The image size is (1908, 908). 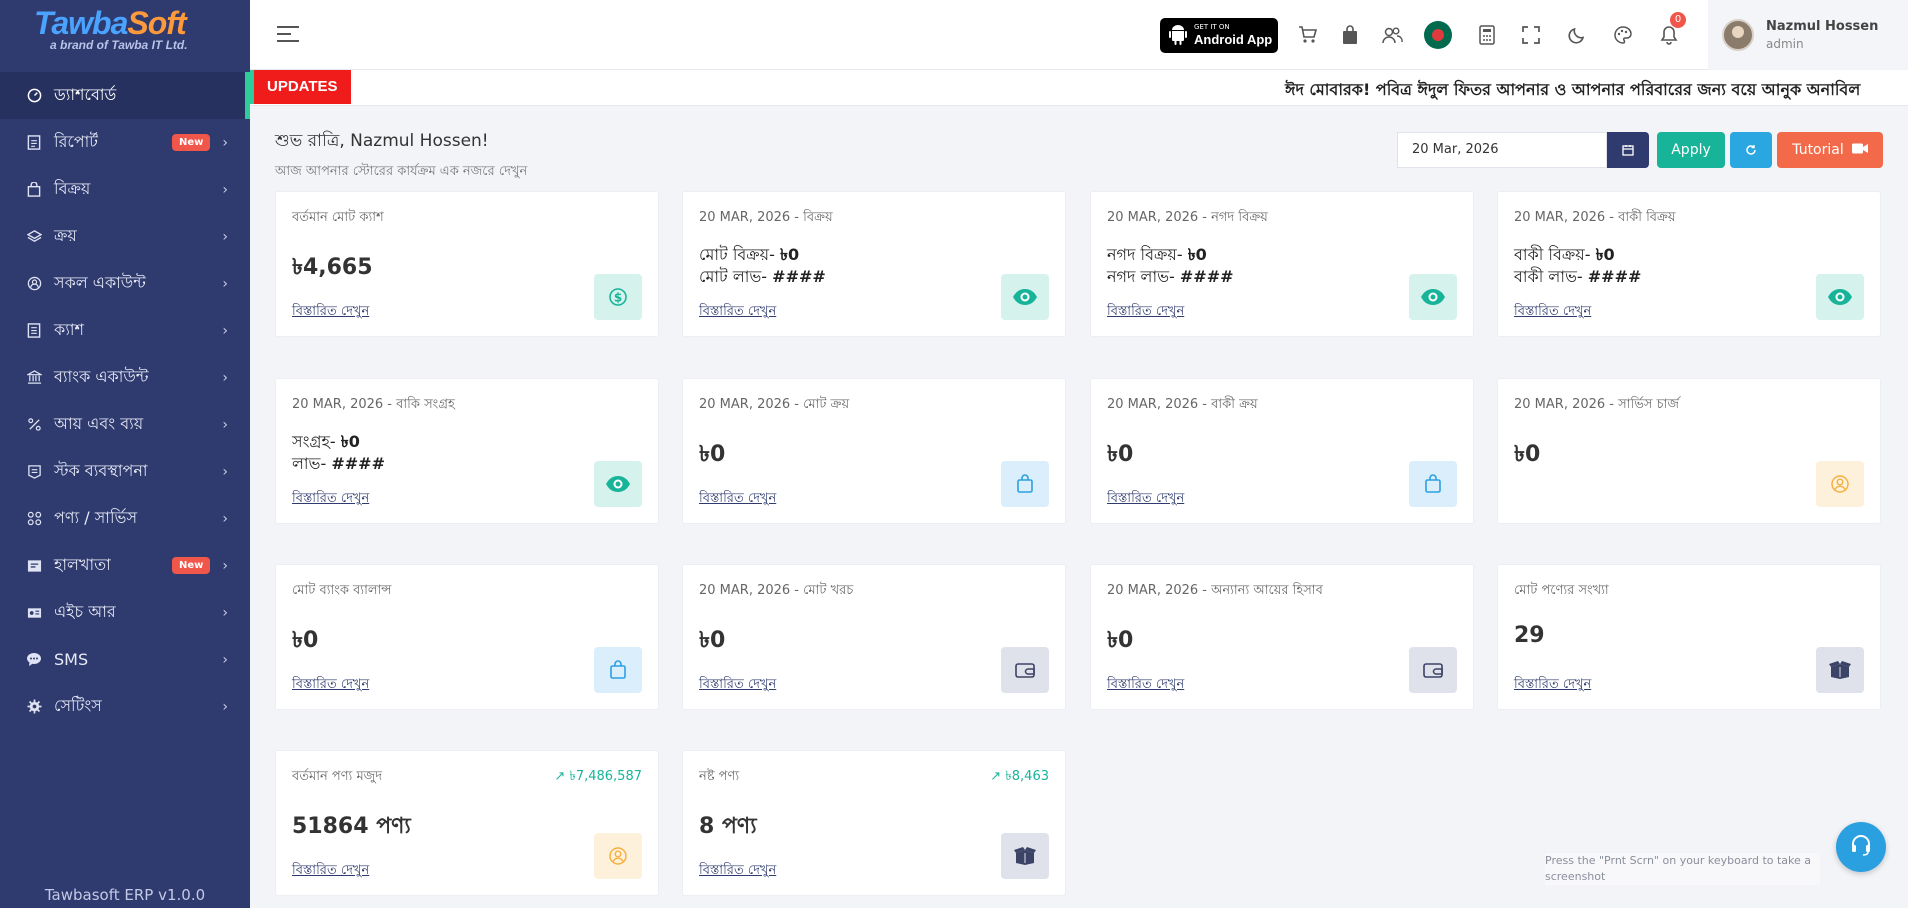 What do you see at coordinates (125, 377) in the screenshot?
I see `sidebar-item-bank-account: ব্যাংক একাউন্ট ›` at bounding box center [125, 377].